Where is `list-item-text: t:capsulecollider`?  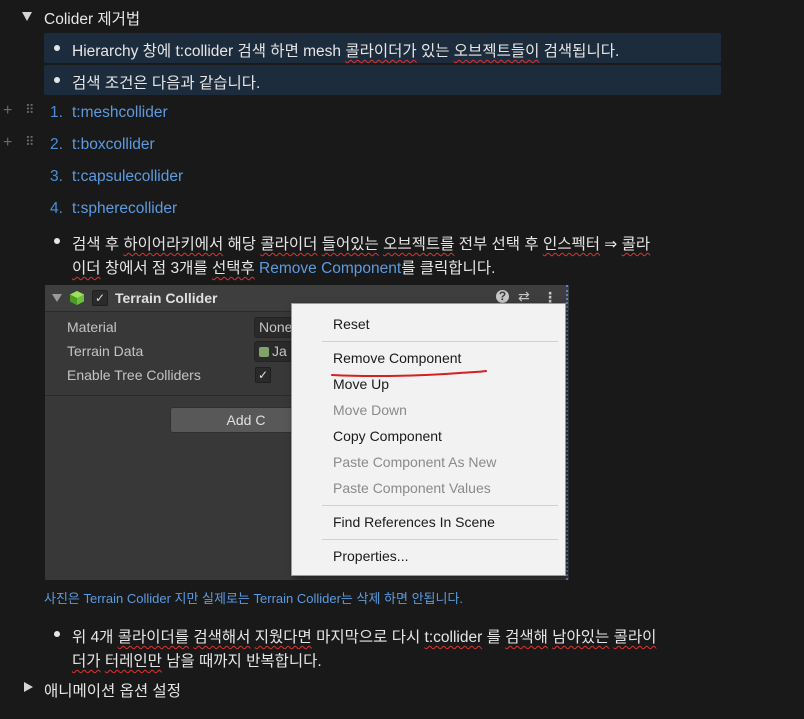 list-item-text: t:capsulecollider is located at coordinates (127, 177).